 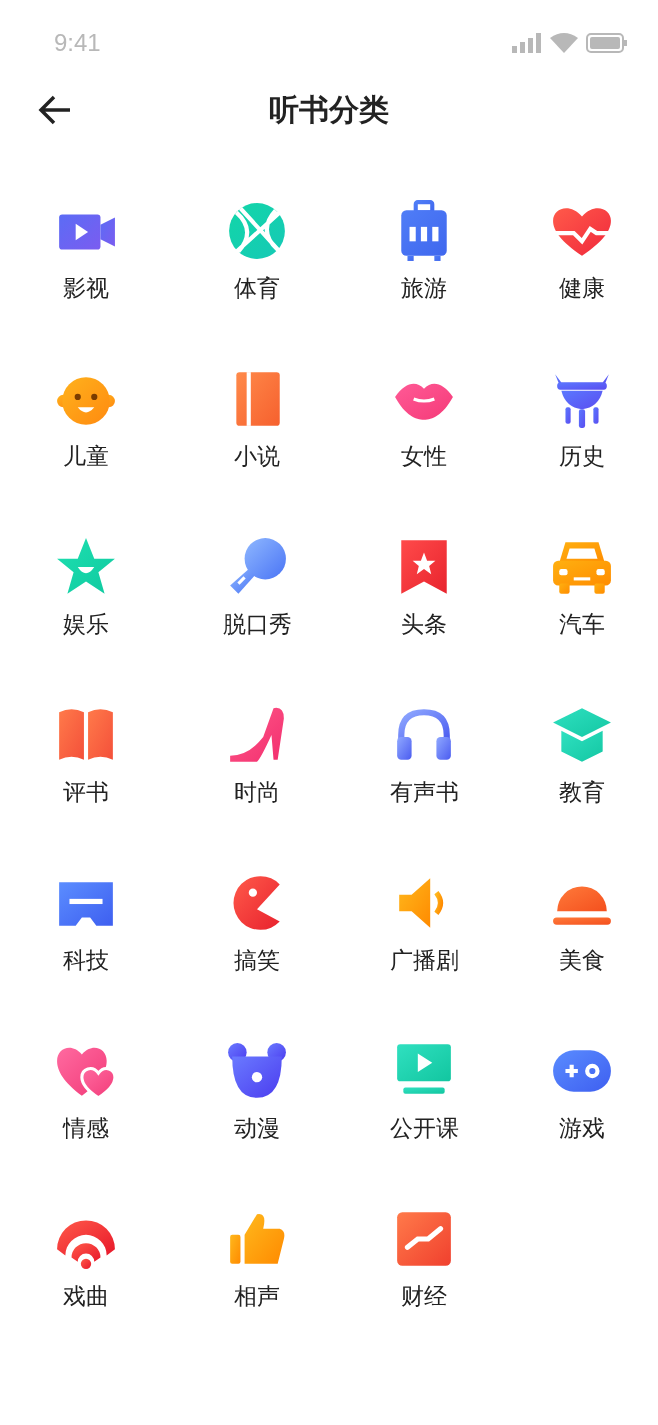 I want to click on category-label: 影视, so click(x=86, y=288).